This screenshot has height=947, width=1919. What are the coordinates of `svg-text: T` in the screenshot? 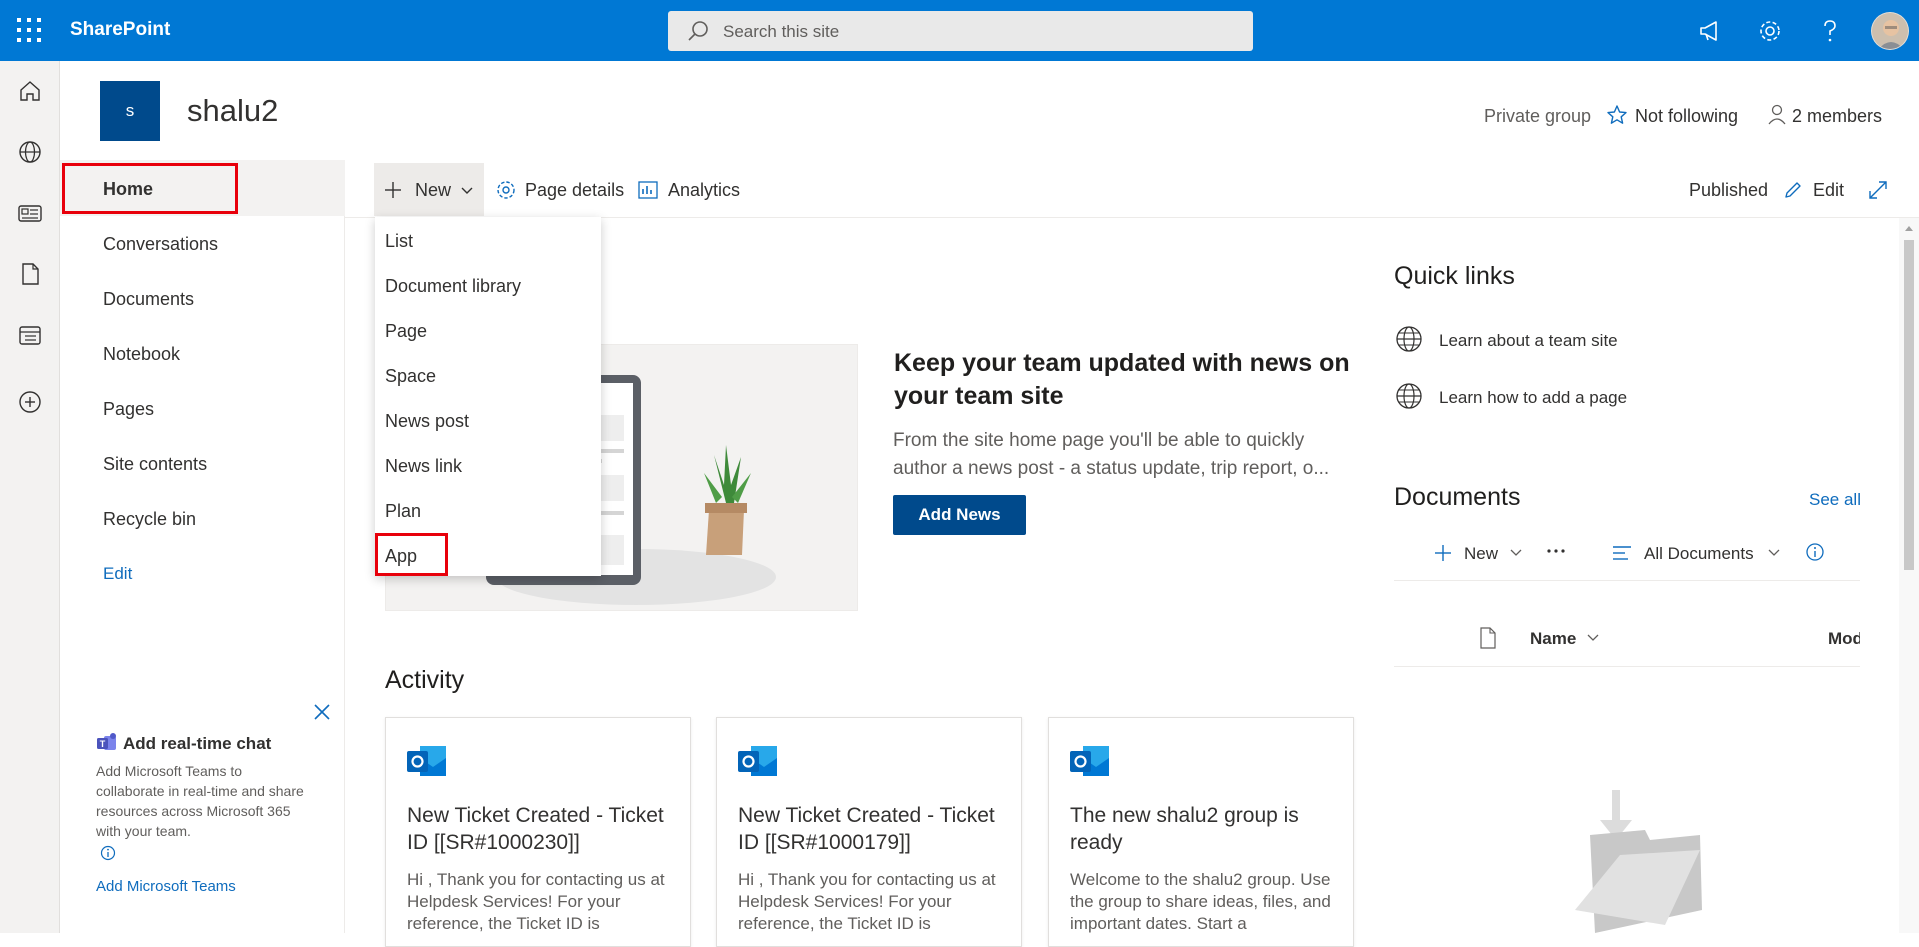 It's located at (103, 744).